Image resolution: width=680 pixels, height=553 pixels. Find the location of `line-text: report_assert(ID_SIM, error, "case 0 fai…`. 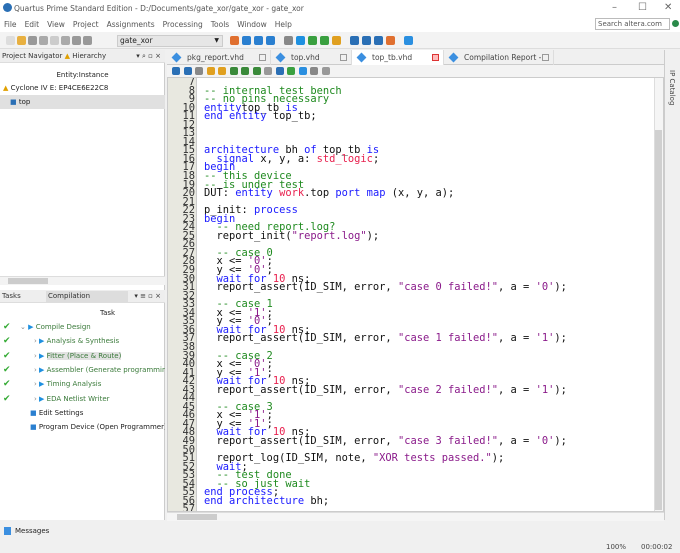

line-text: report_assert(ID_SIM, error, "case 0 fai… is located at coordinates (381, 287).